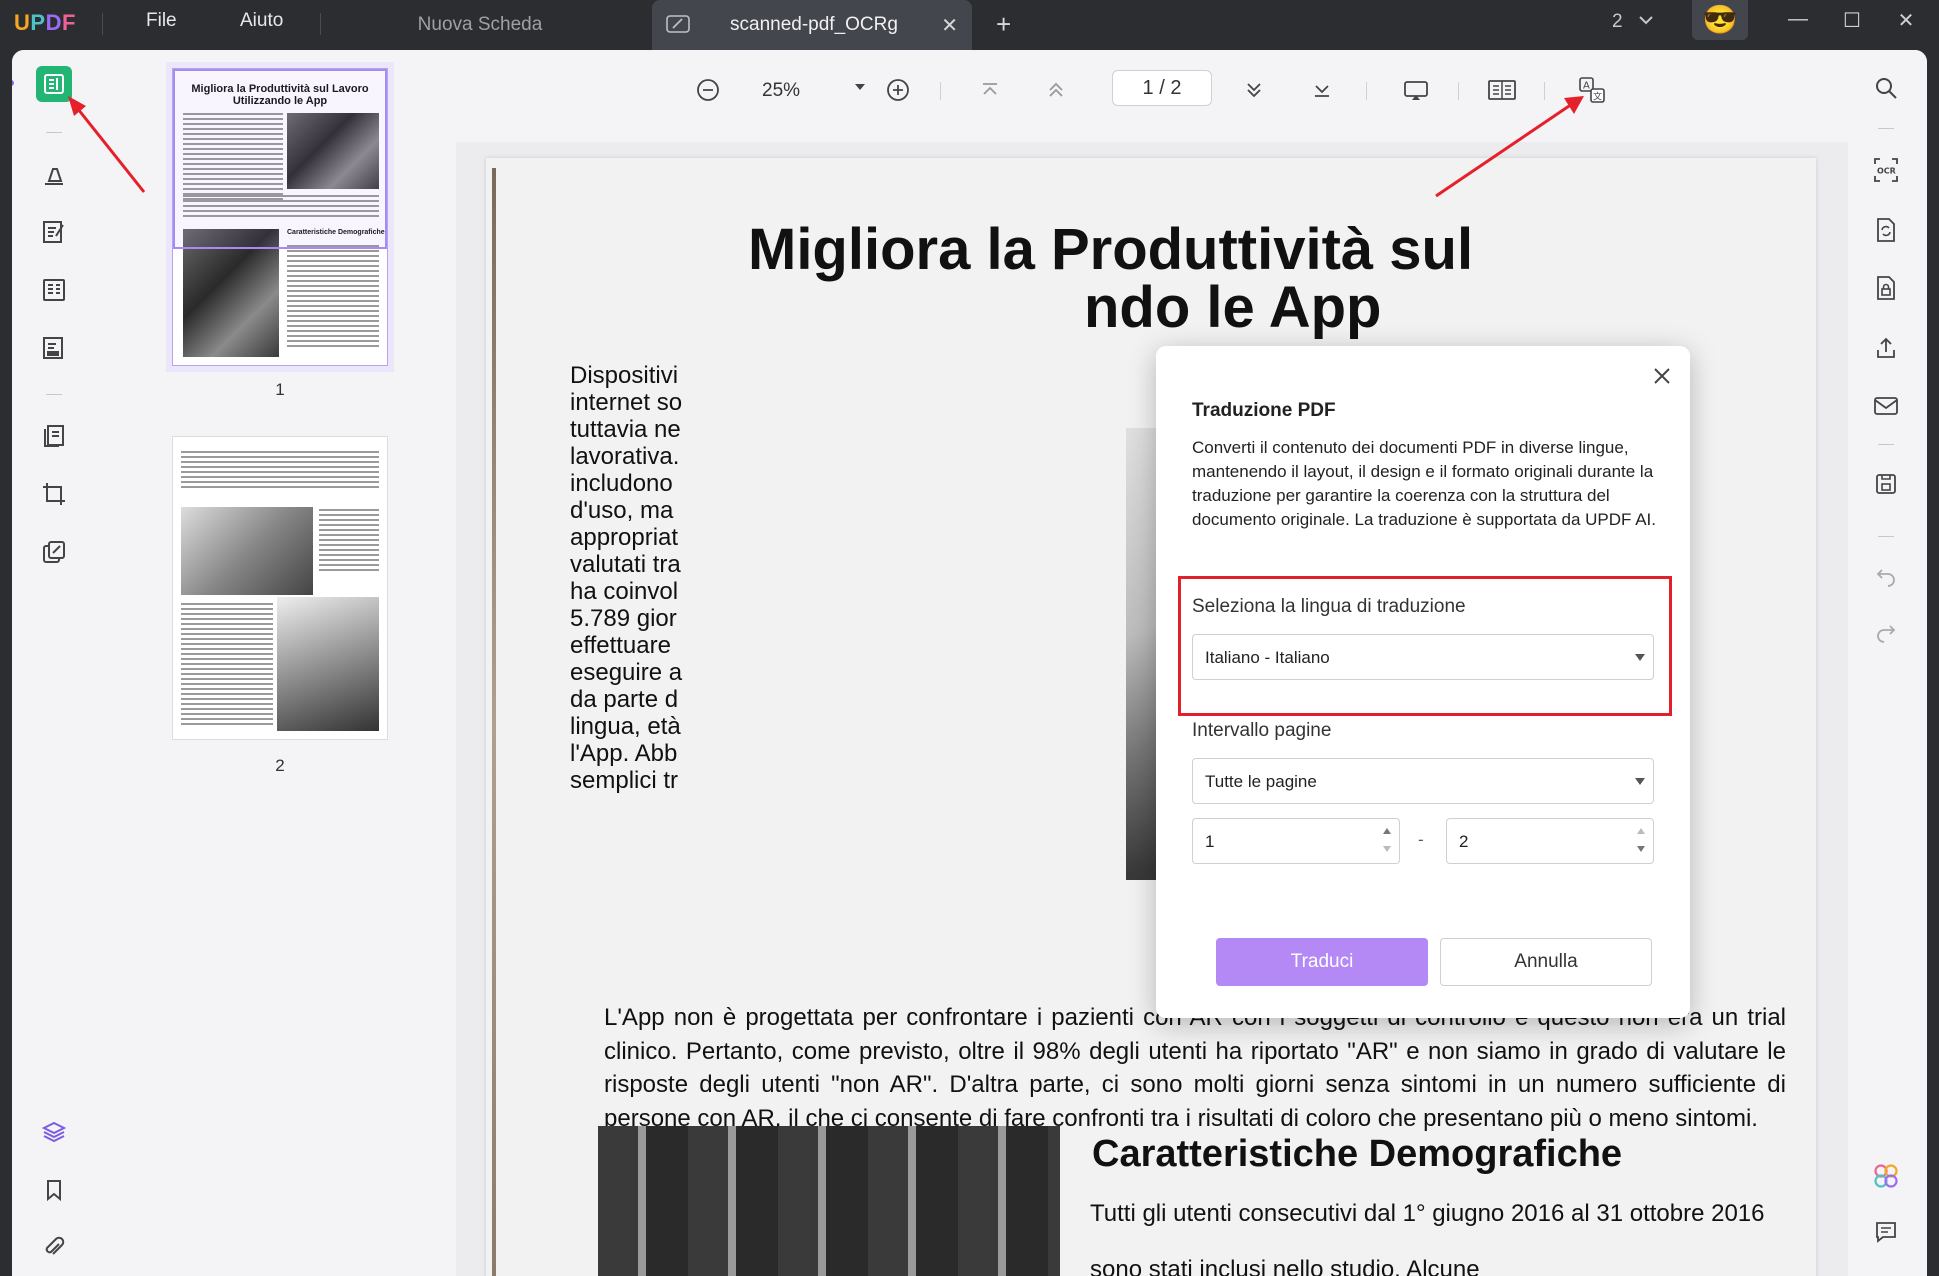 The width and height of the screenshot is (1939, 1276). What do you see at coordinates (625, 564) in the screenshot?
I see `column-text-line: valutati tra` at bounding box center [625, 564].